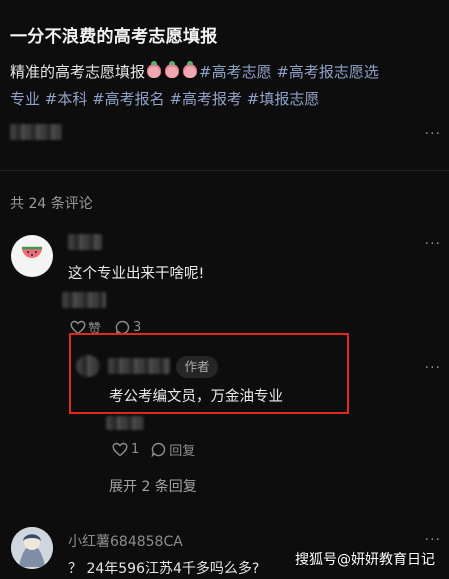 The image size is (449, 579). Describe the element at coordinates (120, 449) in the screenshot. I see `heart-icon` at that location.